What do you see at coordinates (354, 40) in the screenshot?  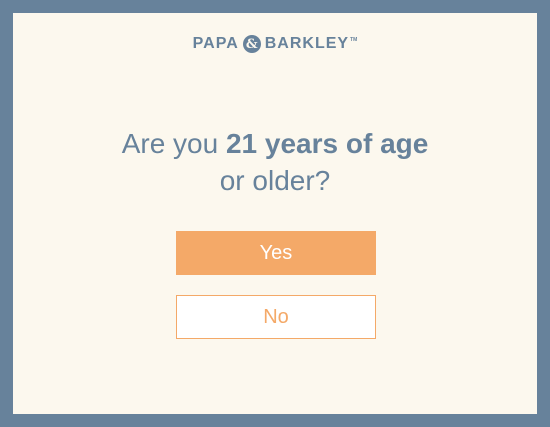 I see `trademark-mark: TM` at bounding box center [354, 40].